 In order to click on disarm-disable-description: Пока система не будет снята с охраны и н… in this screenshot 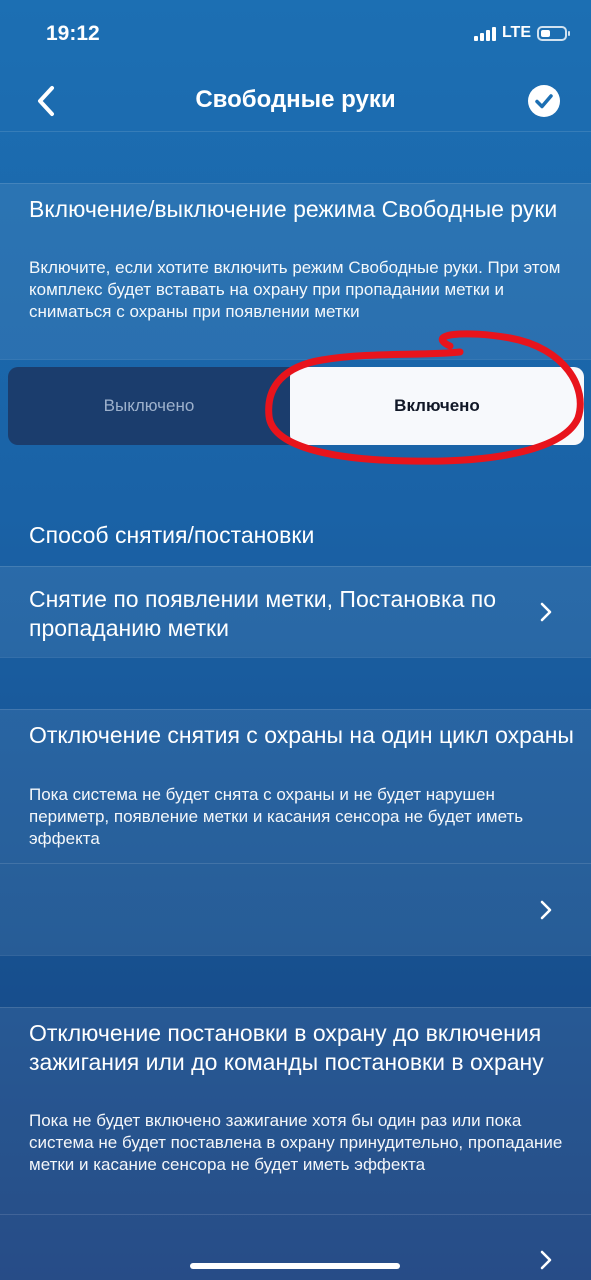, I will do `click(276, 816)`.